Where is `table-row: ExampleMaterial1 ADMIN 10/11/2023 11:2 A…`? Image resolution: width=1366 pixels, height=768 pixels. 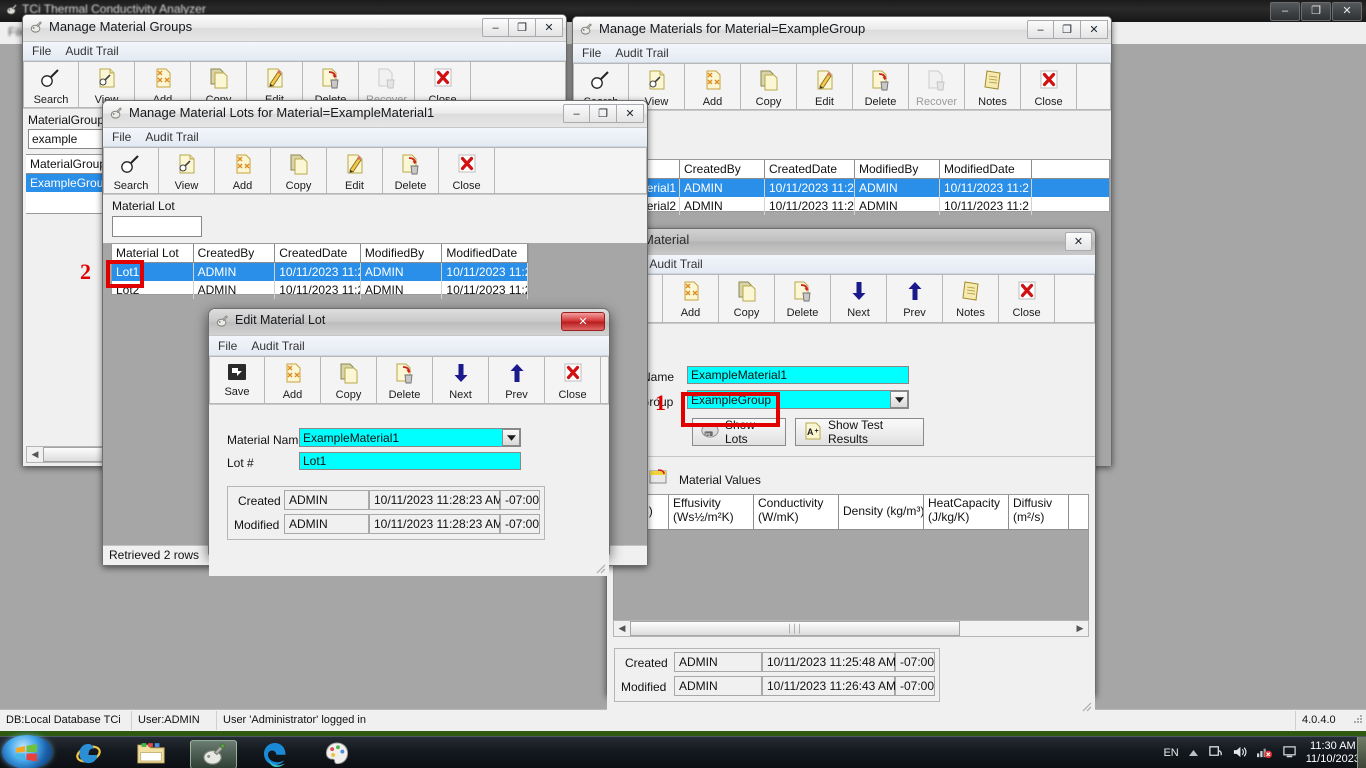 table-row: ExampleMaterial1 ADMIN 10/11/2023 11:2 A… is located at coordinates (842, 188).